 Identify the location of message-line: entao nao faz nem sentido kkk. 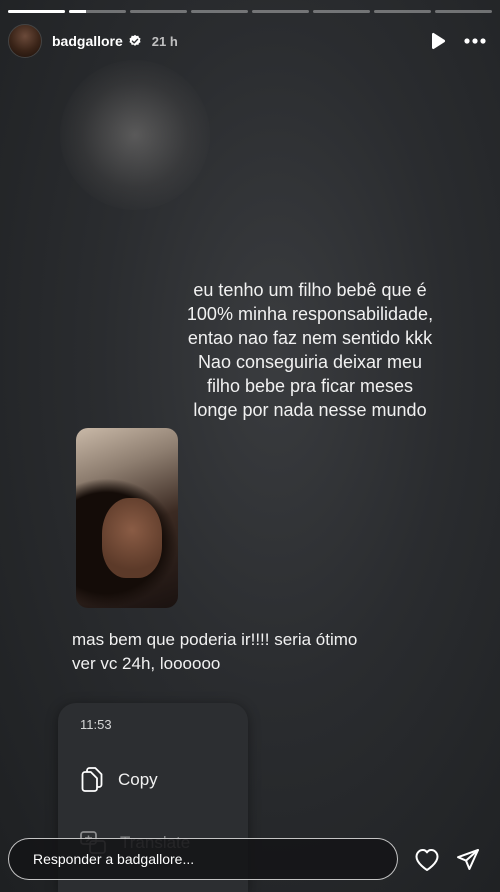
(310, 338).